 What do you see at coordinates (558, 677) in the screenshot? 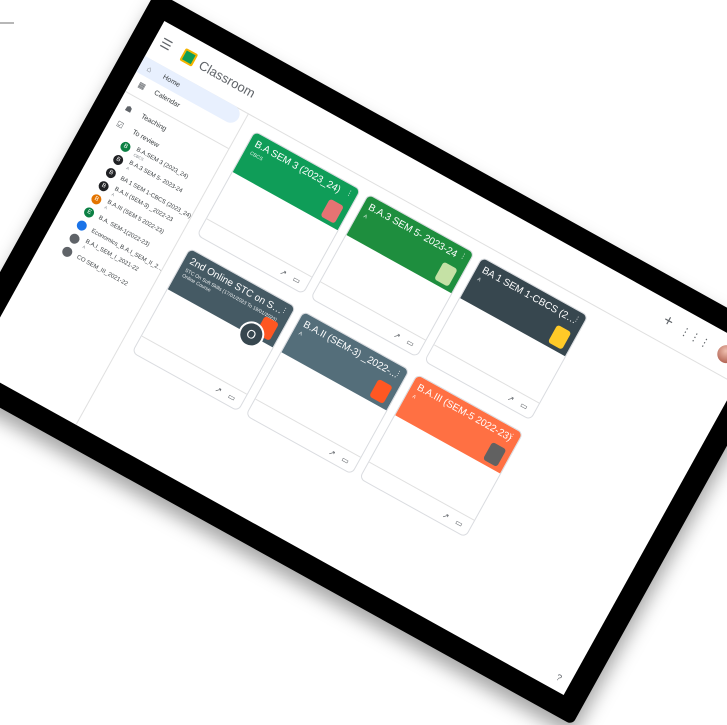
I see `help-icon: ?` at bounding box center [558, 677].